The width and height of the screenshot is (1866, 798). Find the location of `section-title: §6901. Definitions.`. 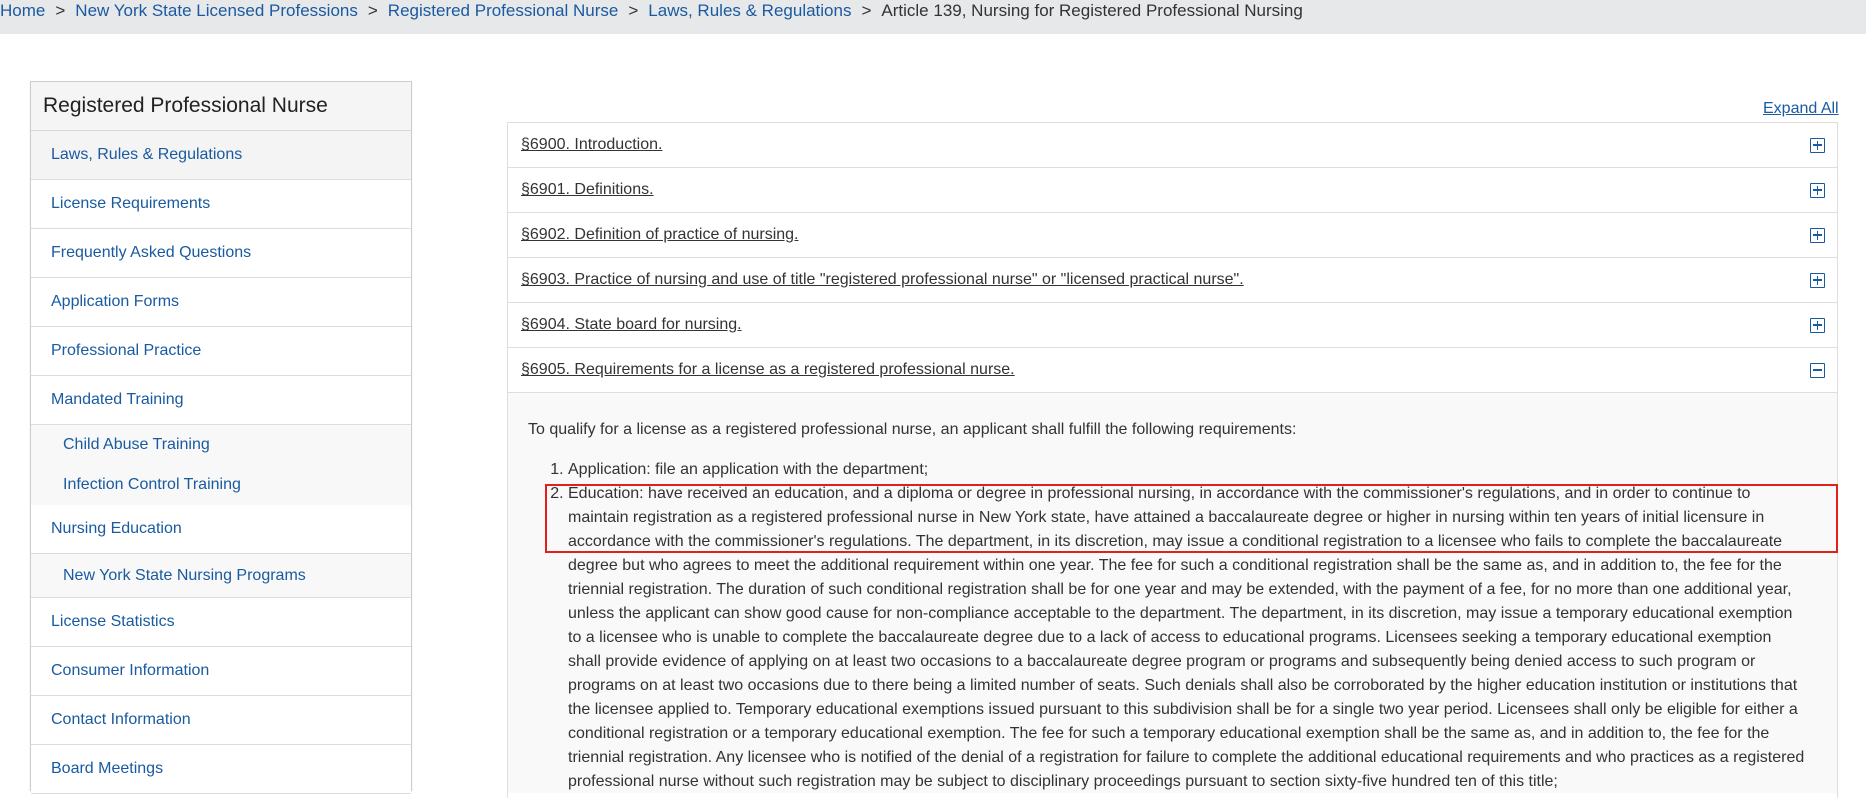

section-title: §6901. Definitions. is located at coordinates (587, 190).